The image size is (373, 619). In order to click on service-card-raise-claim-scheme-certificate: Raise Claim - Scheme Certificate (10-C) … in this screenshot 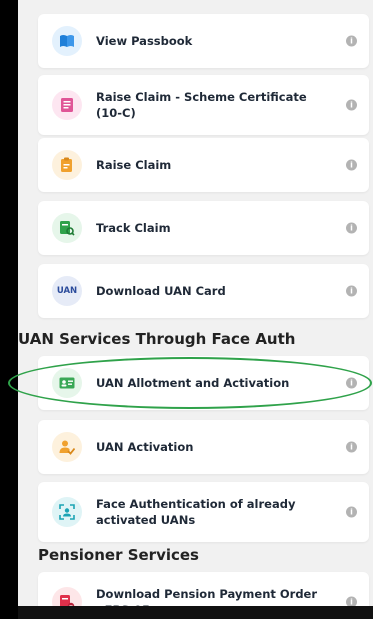, I will do `click(203, 105)`.